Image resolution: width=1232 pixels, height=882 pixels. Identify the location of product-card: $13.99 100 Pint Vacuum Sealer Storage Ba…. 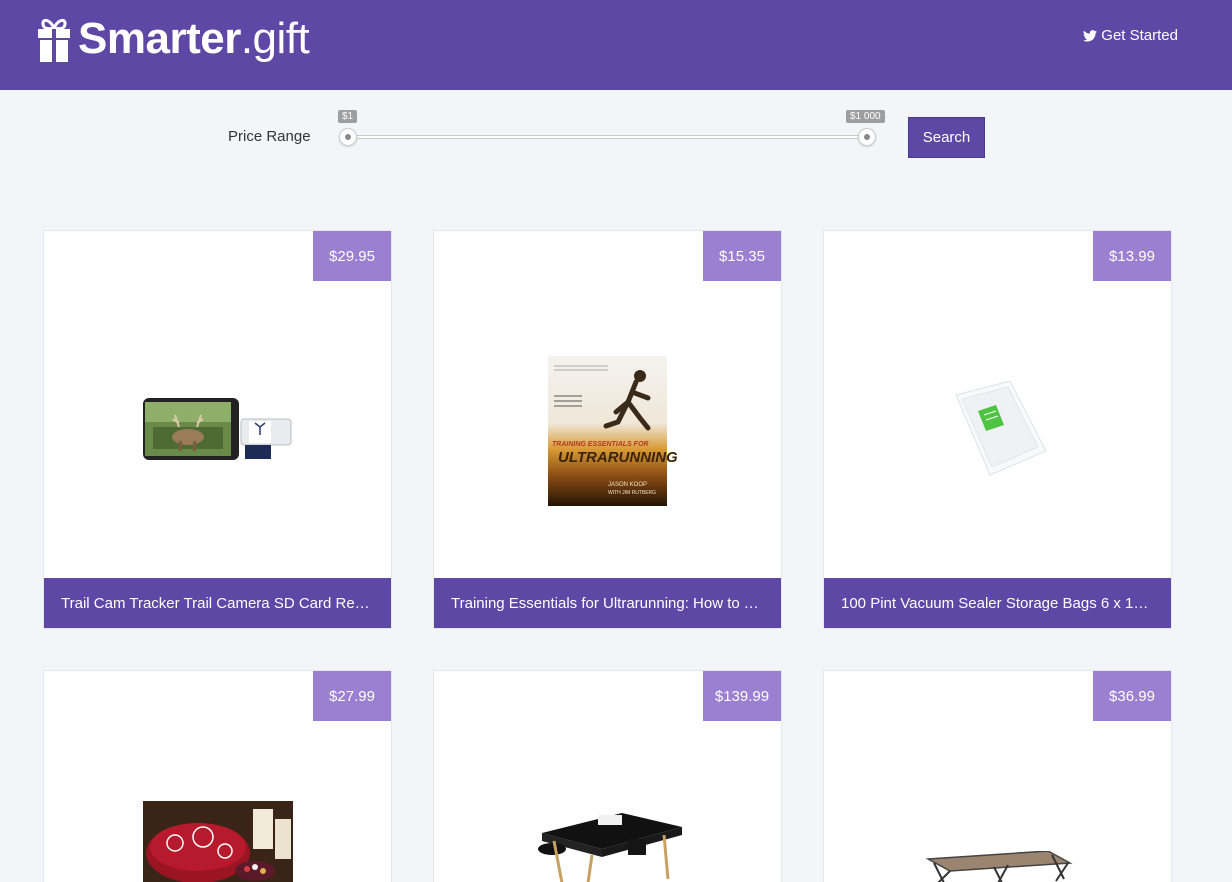
(997, 429).